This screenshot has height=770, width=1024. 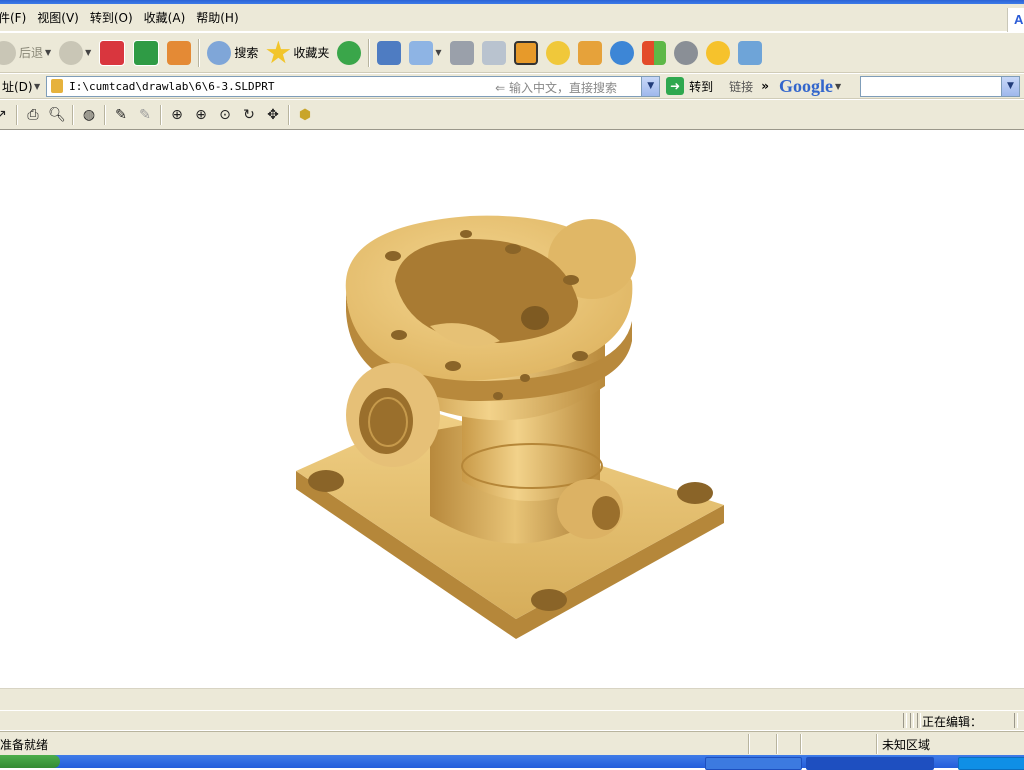 What do you see at coordinates (17, 17) in the screenshot?
I see `menu-file: 件(F)` at bounding box center [17, 17].